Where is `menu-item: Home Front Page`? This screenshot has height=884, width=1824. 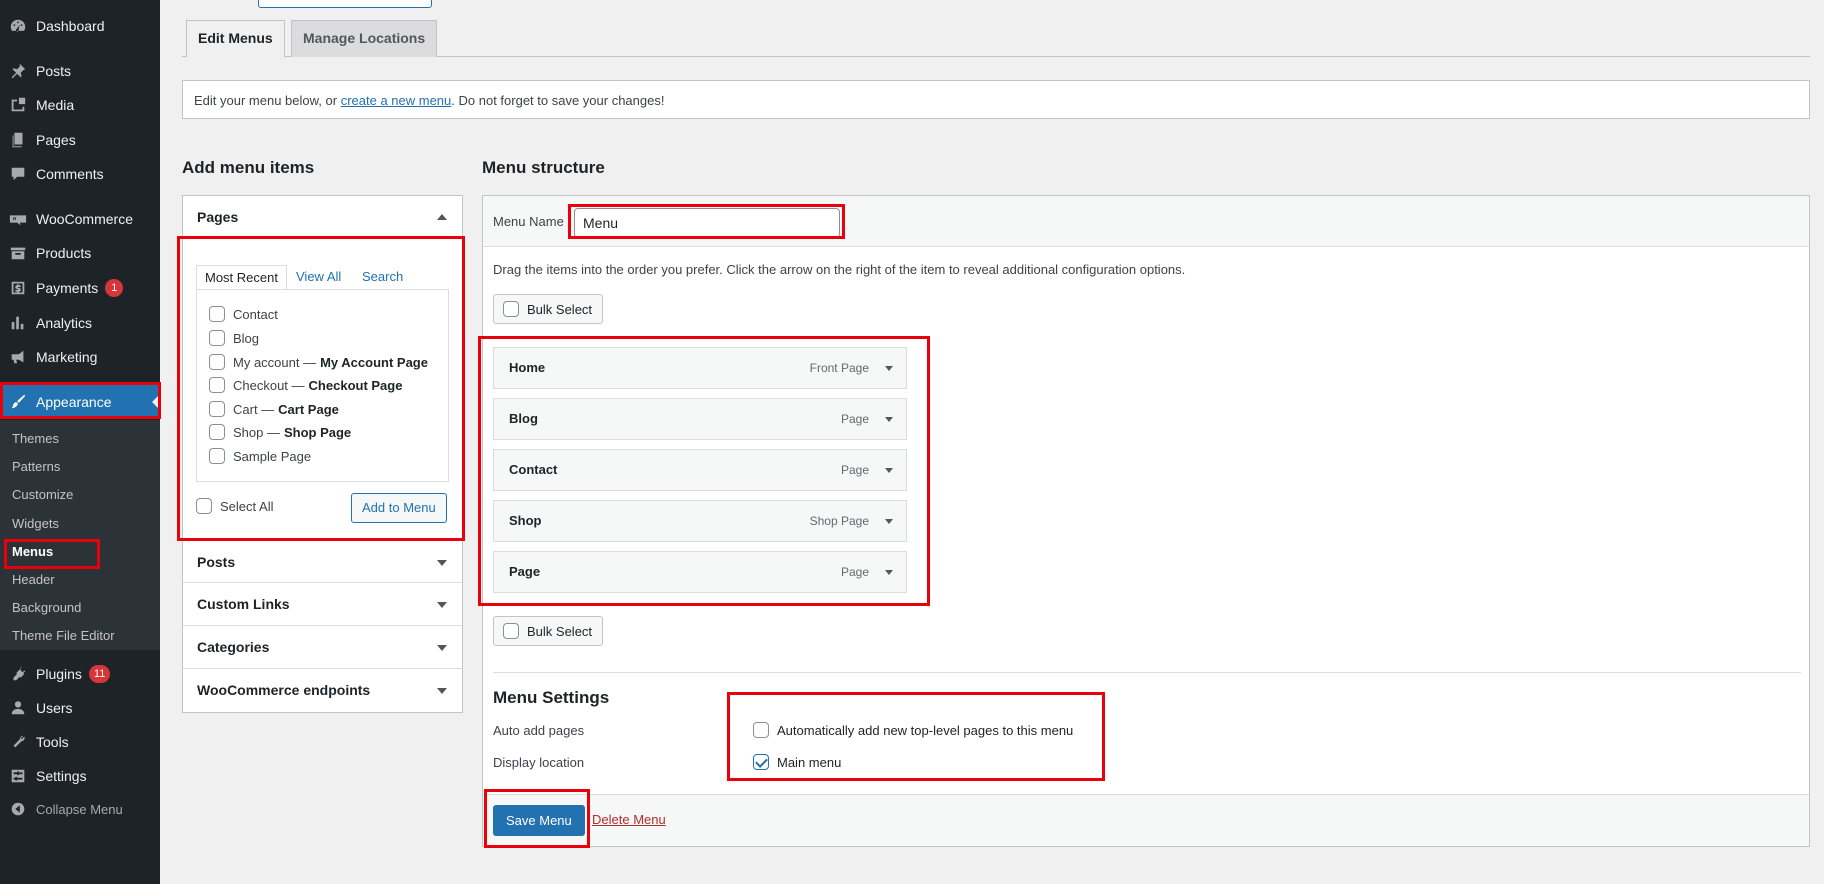
menu-item: Home Front Page is located at coordinates (700, 368).